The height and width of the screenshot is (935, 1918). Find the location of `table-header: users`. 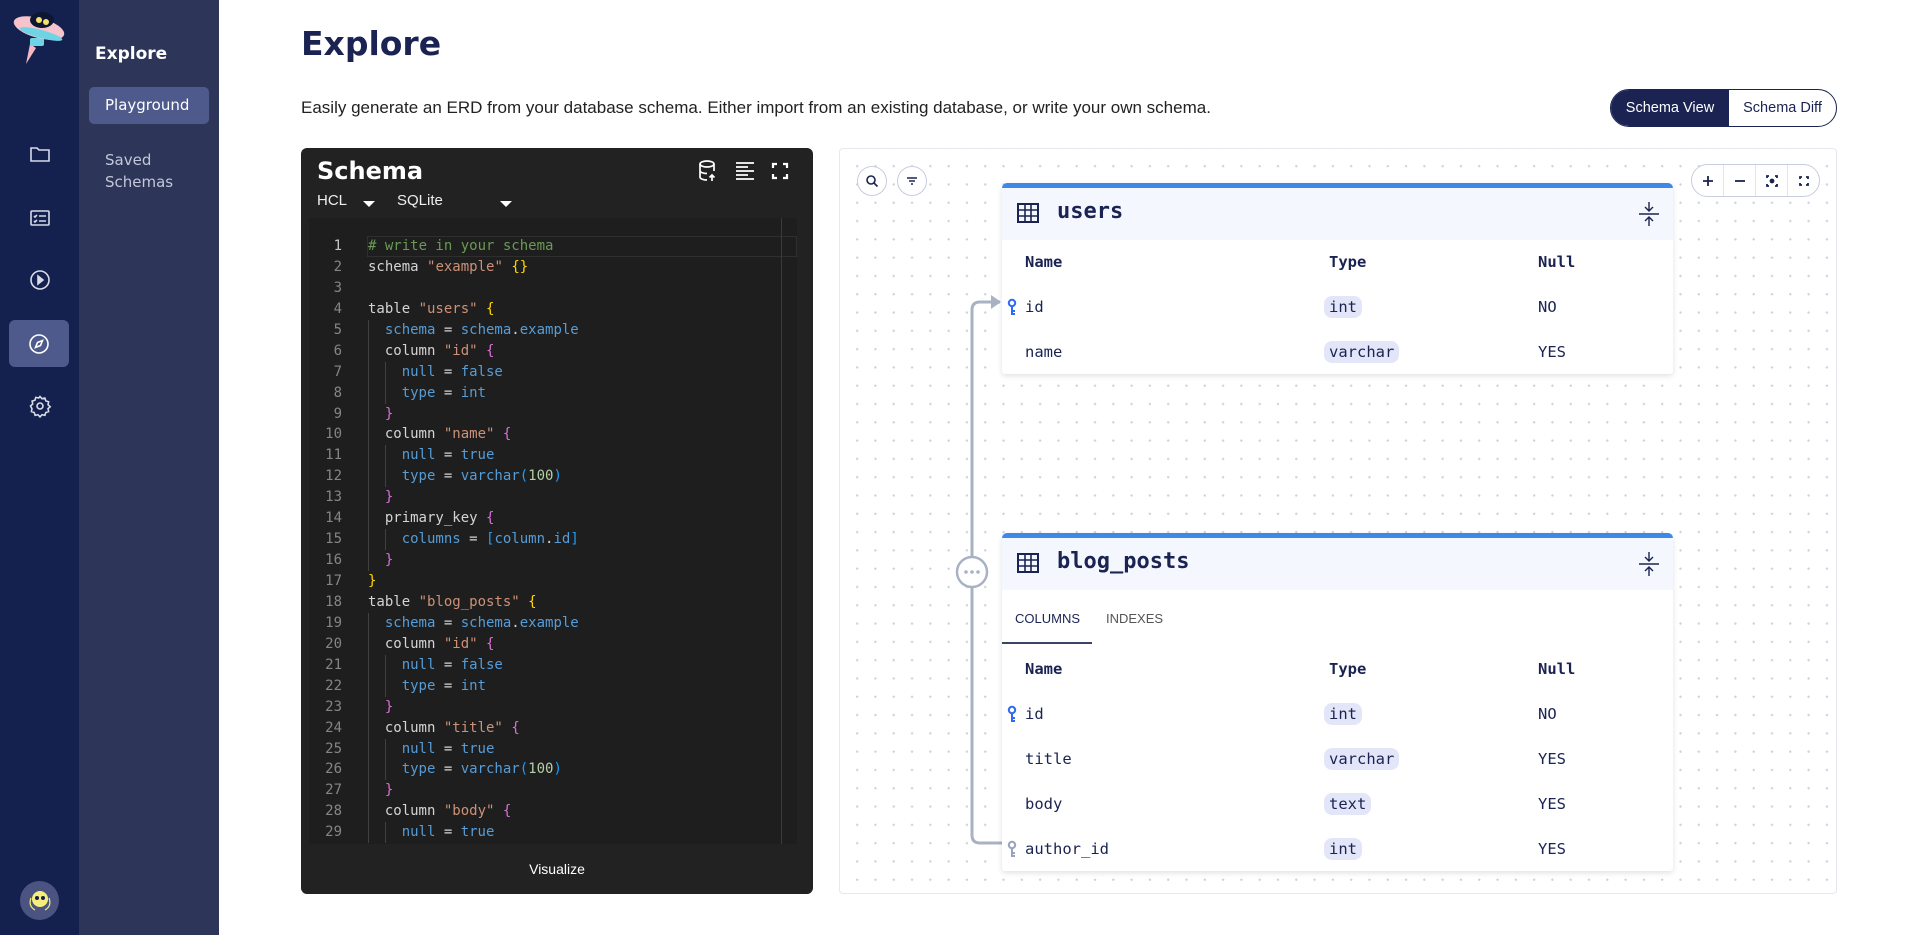

table-header: users is located at coordinates (1337, 214).